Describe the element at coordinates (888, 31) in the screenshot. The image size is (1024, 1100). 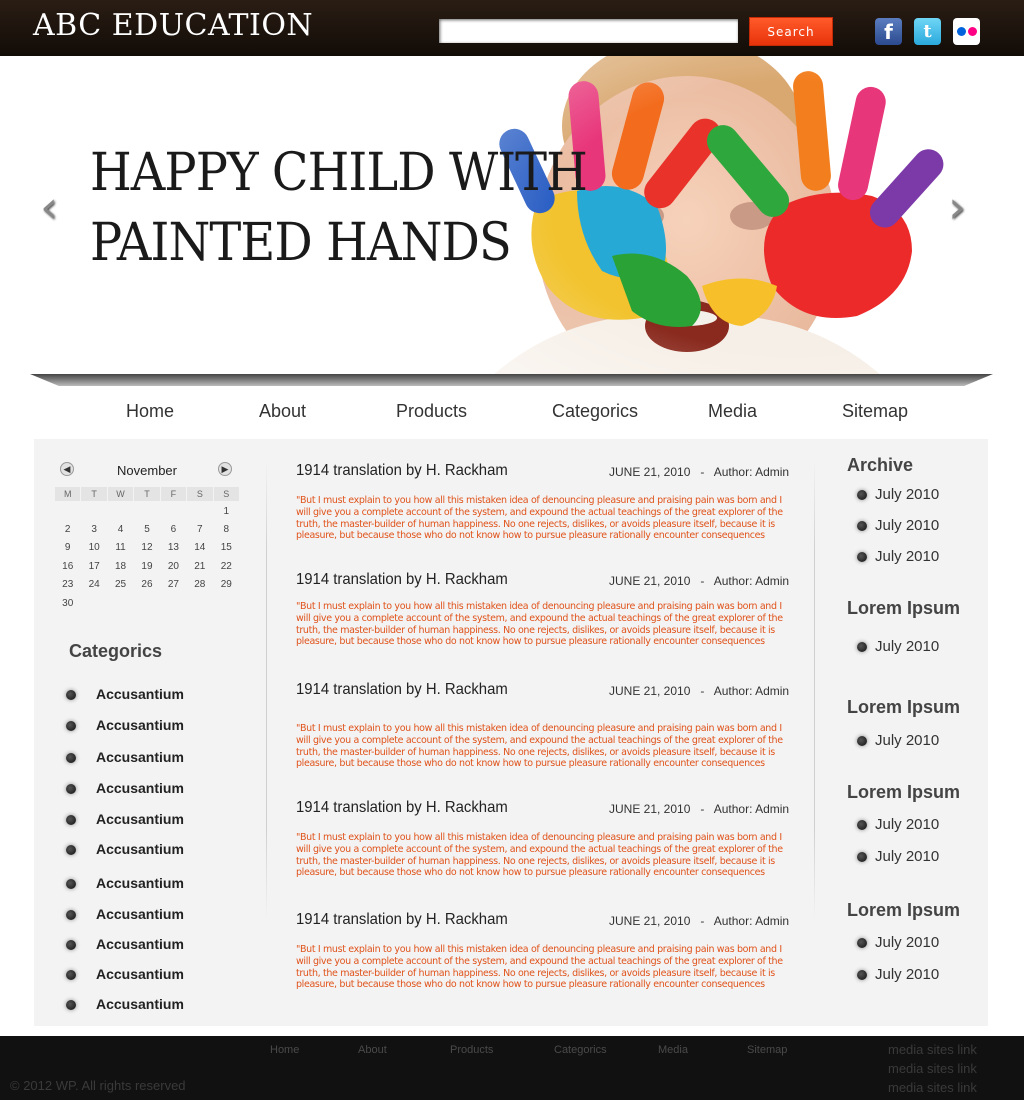
I see `facebook-icon: f` at that location.